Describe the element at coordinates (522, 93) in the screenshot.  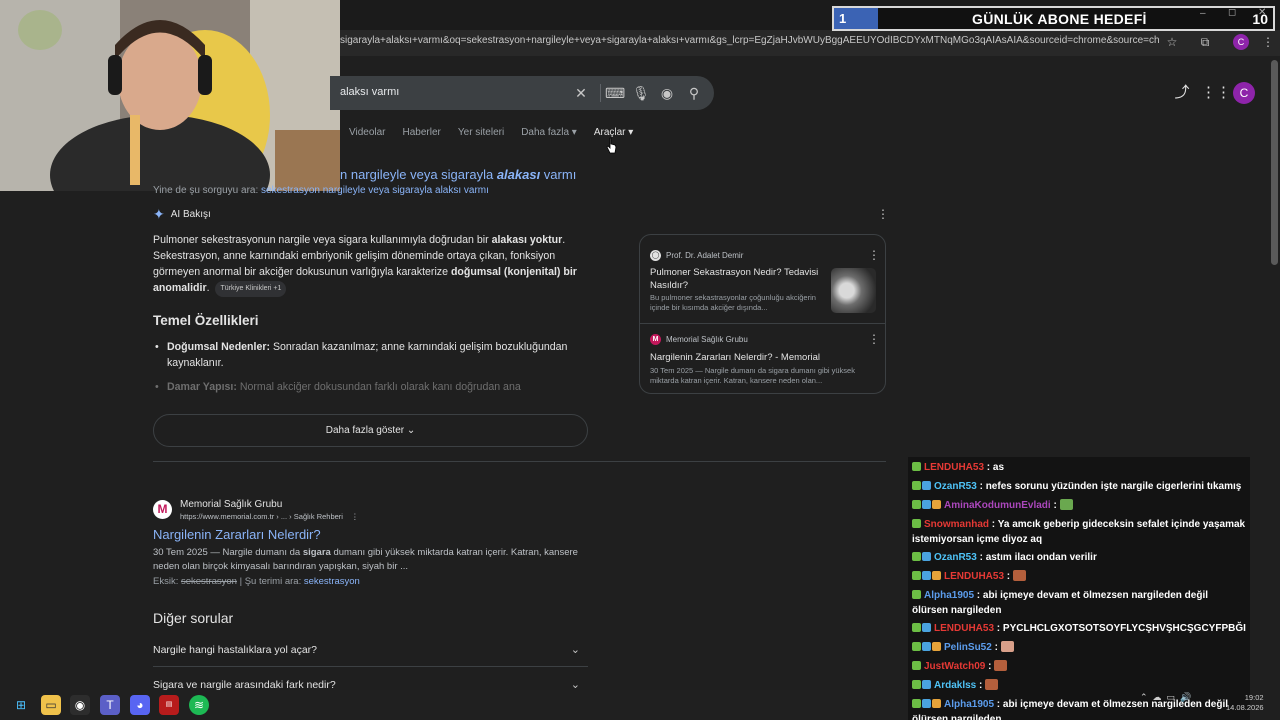
I see `search-box: alaksı varmı ✕ ⌨ 🎙 ◉ ⚲` at that location.